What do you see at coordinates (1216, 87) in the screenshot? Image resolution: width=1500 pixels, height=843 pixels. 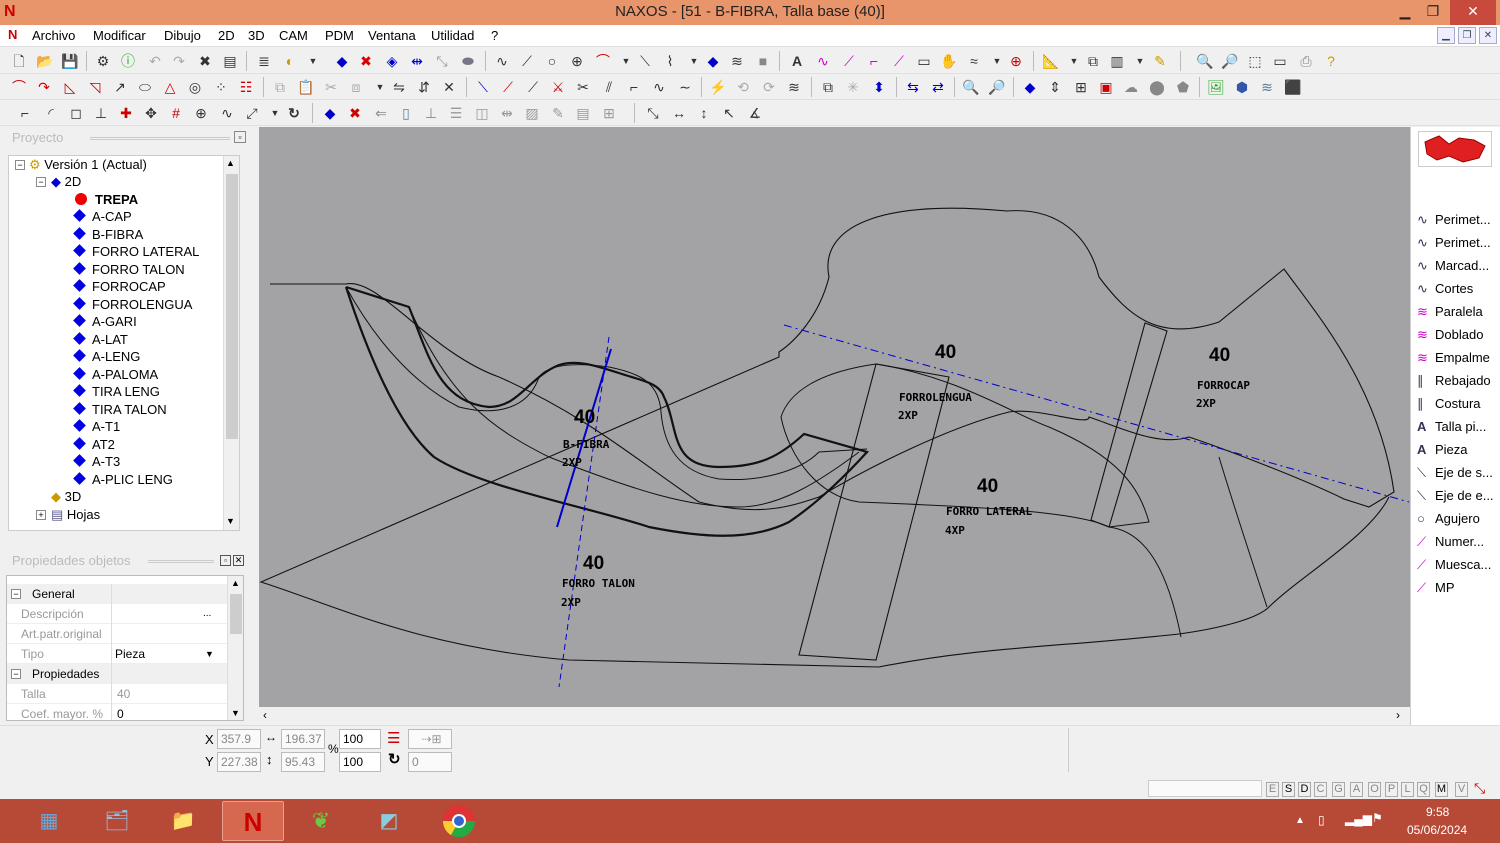 I see `picture-icon: 🖼` at bounding box center [1216, 87].